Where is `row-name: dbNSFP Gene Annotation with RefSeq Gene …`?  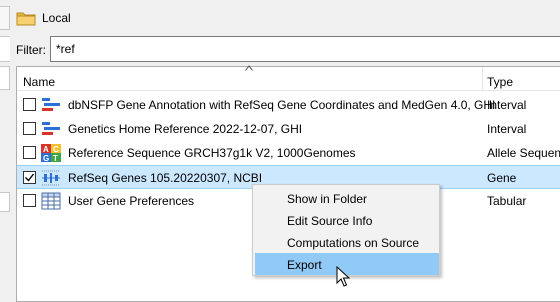 row-name: dbNSFP Gene Annotation with RefSeq Gene … is located at coordinates (282, 105).